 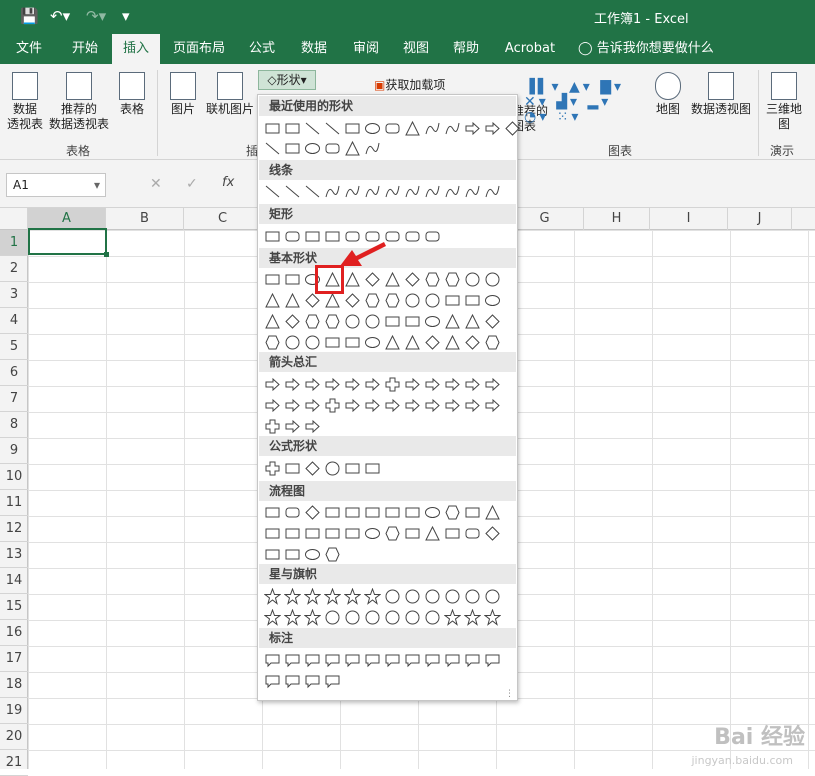 What do you see at coordinates (432, 236) in the screenshot?
I see `round4-shape-icon` at bounding box center [432, 236].